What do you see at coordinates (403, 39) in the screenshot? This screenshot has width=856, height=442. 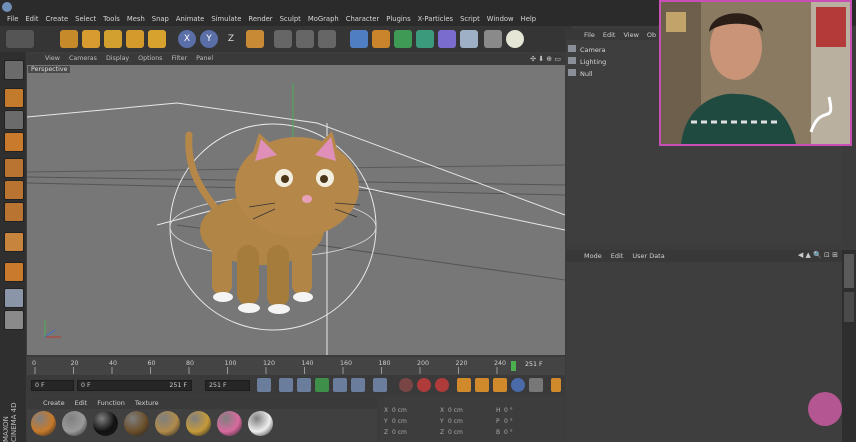 I see `subdivision-surface-icon` at bounding box center [403, 39].